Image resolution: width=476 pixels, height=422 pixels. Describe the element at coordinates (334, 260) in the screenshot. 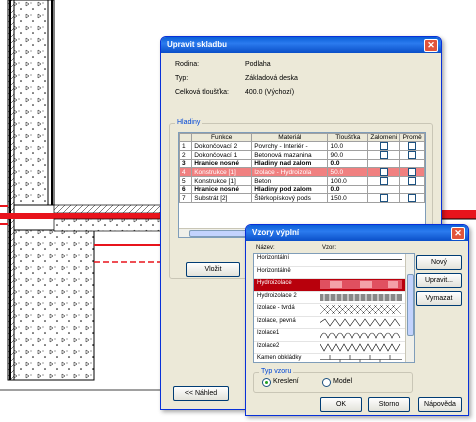

I see `list-item: Horizontální` at that location.